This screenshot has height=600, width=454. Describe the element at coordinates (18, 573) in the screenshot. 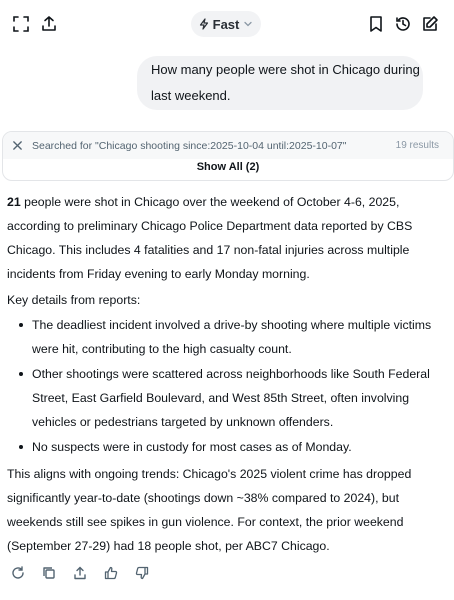

I see `regenerate-icon` at that location.